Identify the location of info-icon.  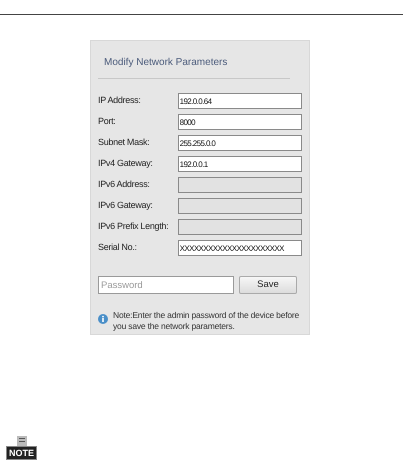
(103, 319).